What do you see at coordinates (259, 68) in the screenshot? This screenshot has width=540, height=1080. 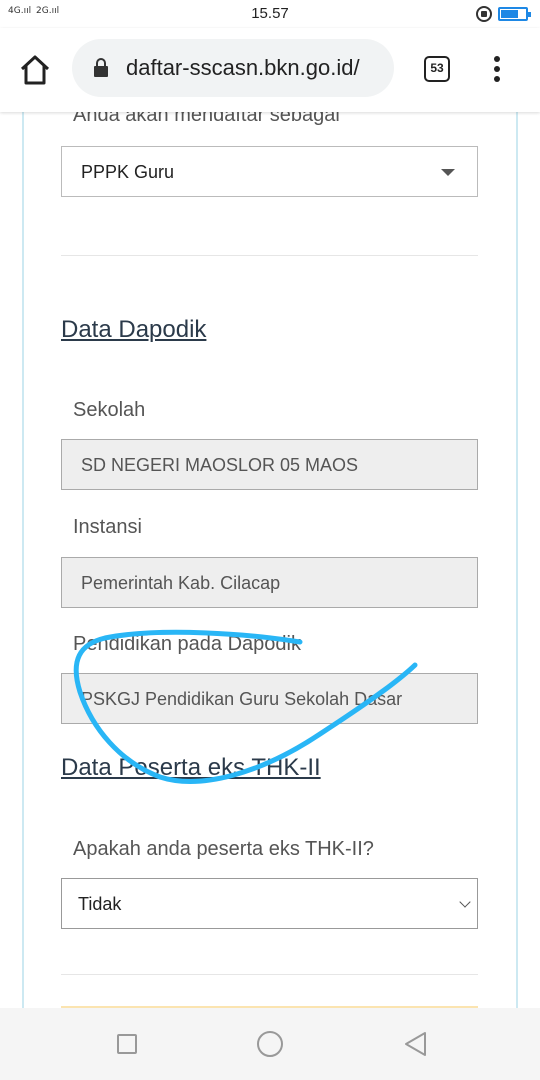 I see `url-text: daftar-sscasn.bkn.go.id/` at bounding box center [259, 68].